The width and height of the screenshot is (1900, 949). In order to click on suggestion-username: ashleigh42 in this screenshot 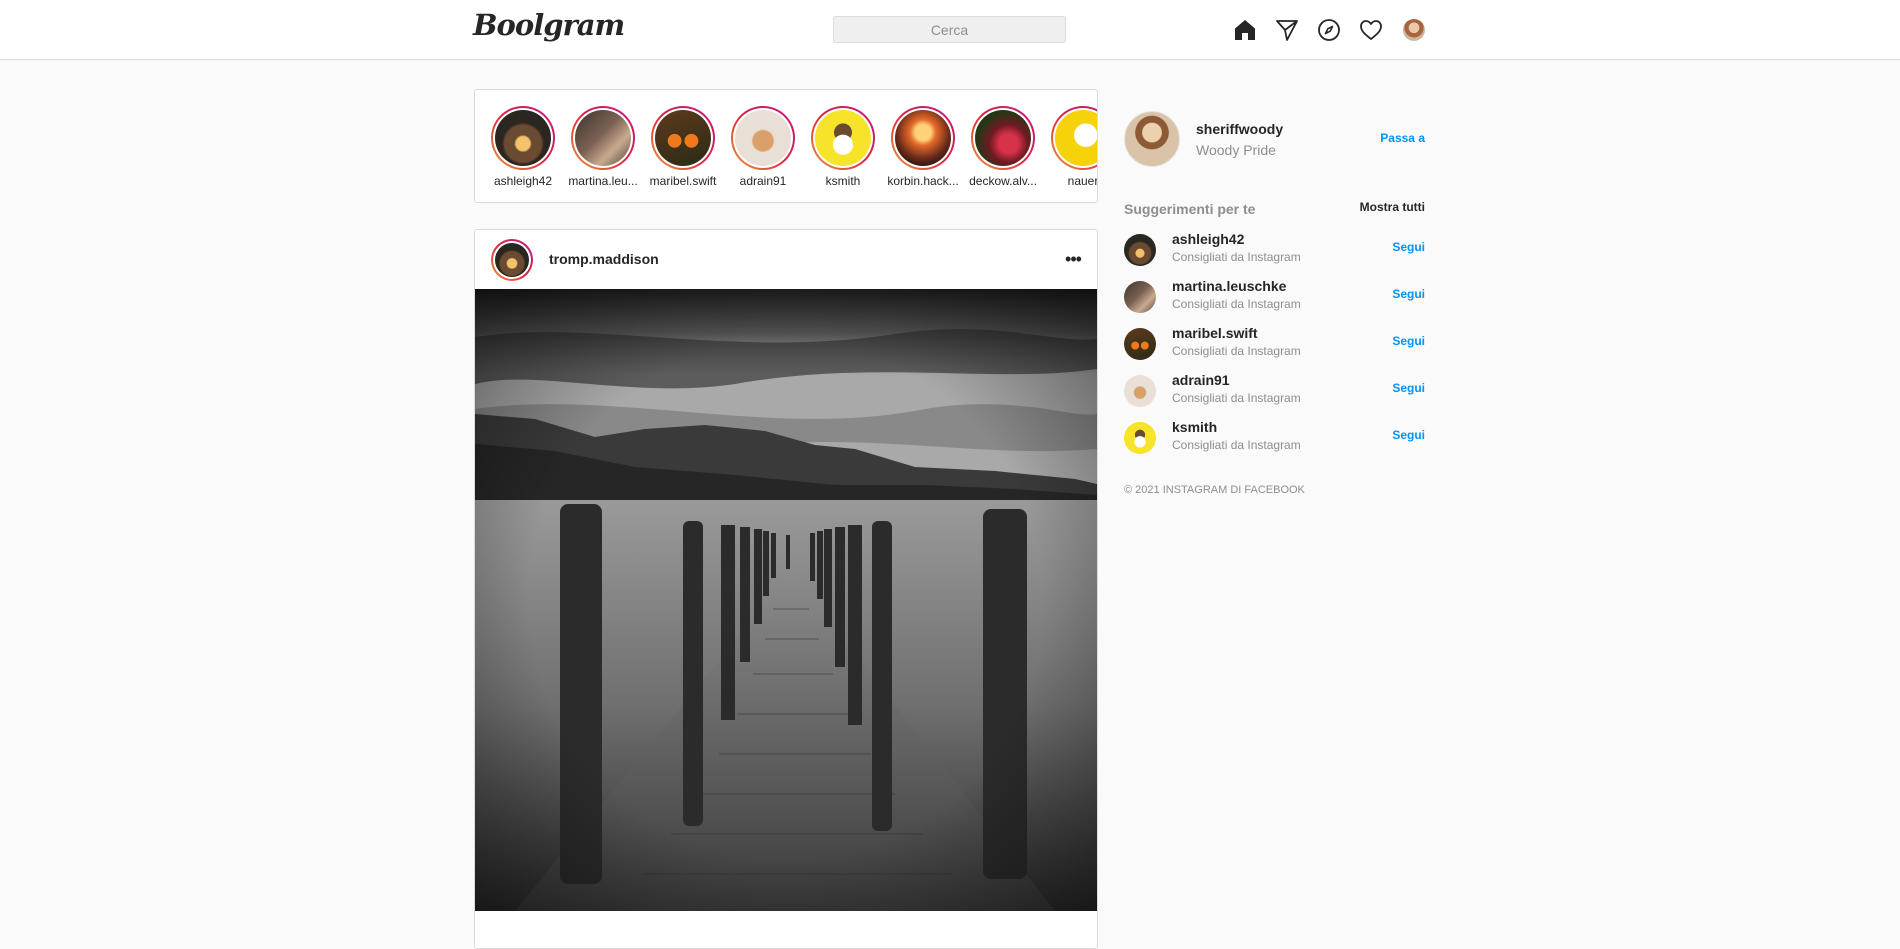, I will do `click(1208, 239)`.